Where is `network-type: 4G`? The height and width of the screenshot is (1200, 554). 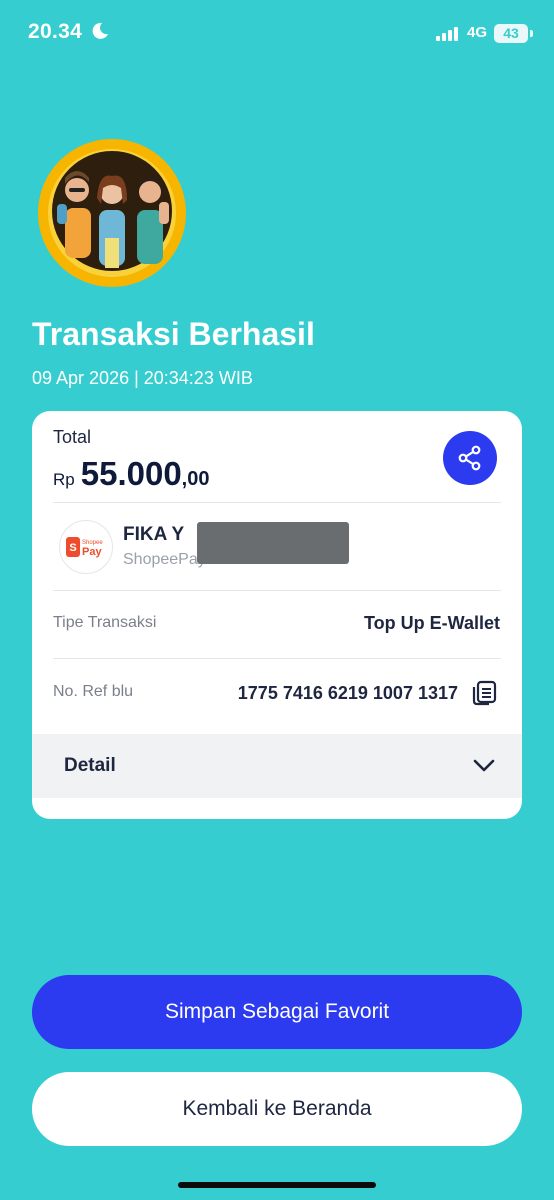 network-type: 4G is located at coordinates (477, 32).